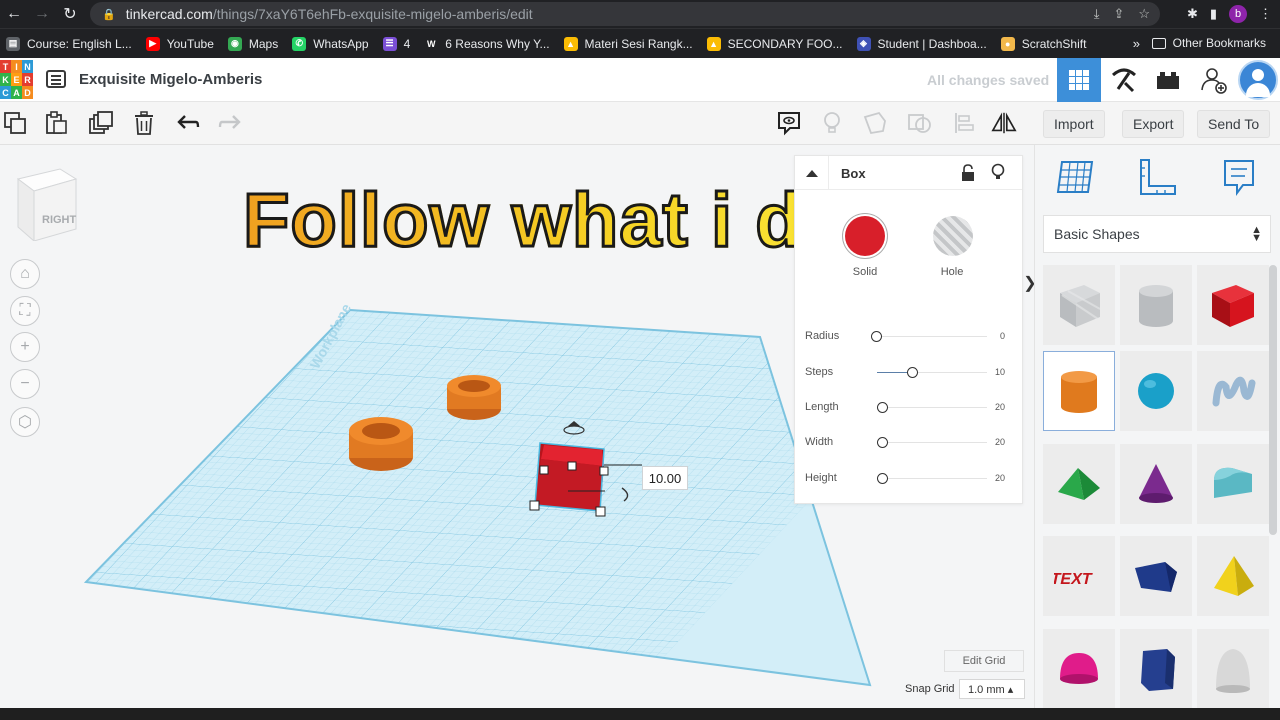 The image size is (1280, 720). What do you see at coordinates (1097, 14) in the screenshot?
I see `install-icon: ⤓` at bounding box center [1097, 14].